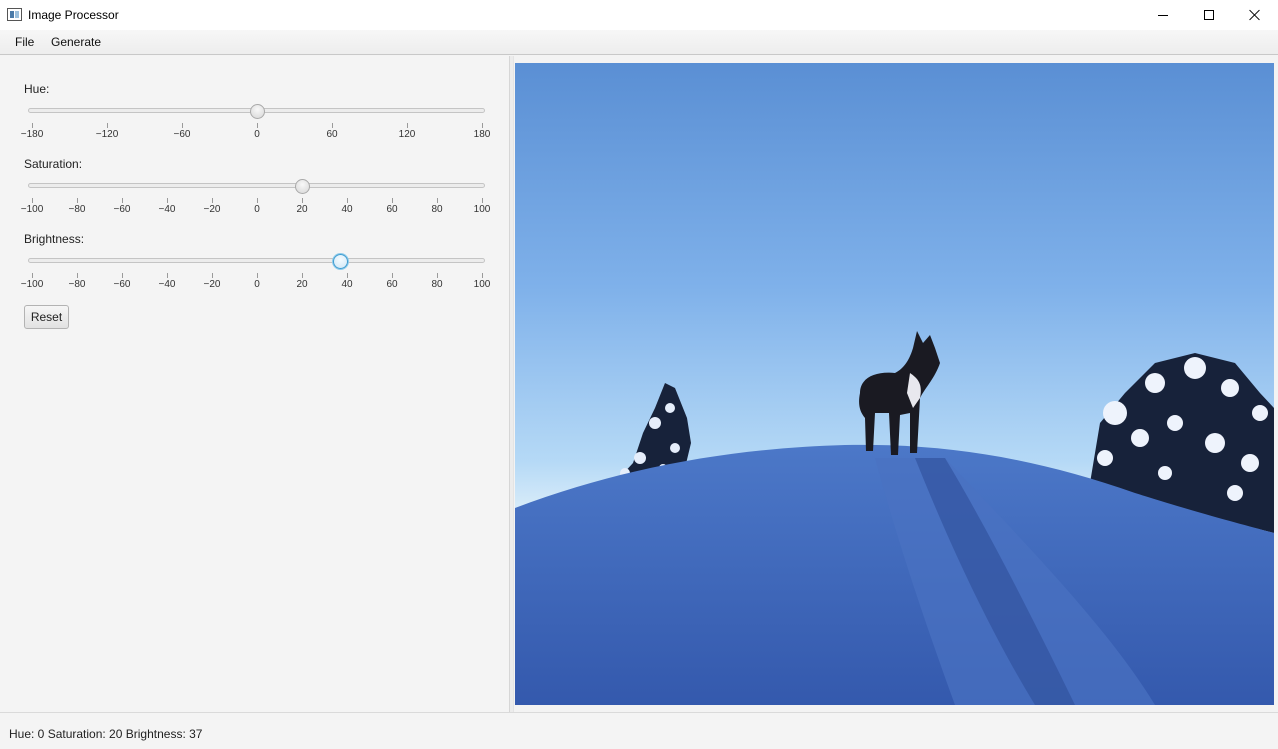 The width and height of the screenshot is (1278, 749). Describe the element at coordinates (302, 284) in the screenshot. I see `brightness-tick-label: 20` at that location.